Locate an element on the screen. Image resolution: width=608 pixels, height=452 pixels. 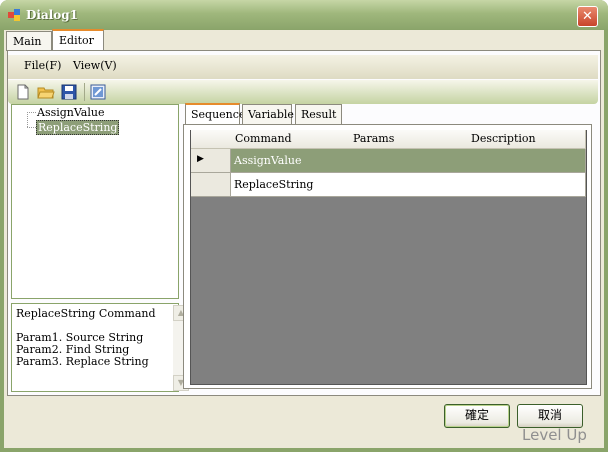
cell-command: AssignValue is located at coordinates (290, 161).